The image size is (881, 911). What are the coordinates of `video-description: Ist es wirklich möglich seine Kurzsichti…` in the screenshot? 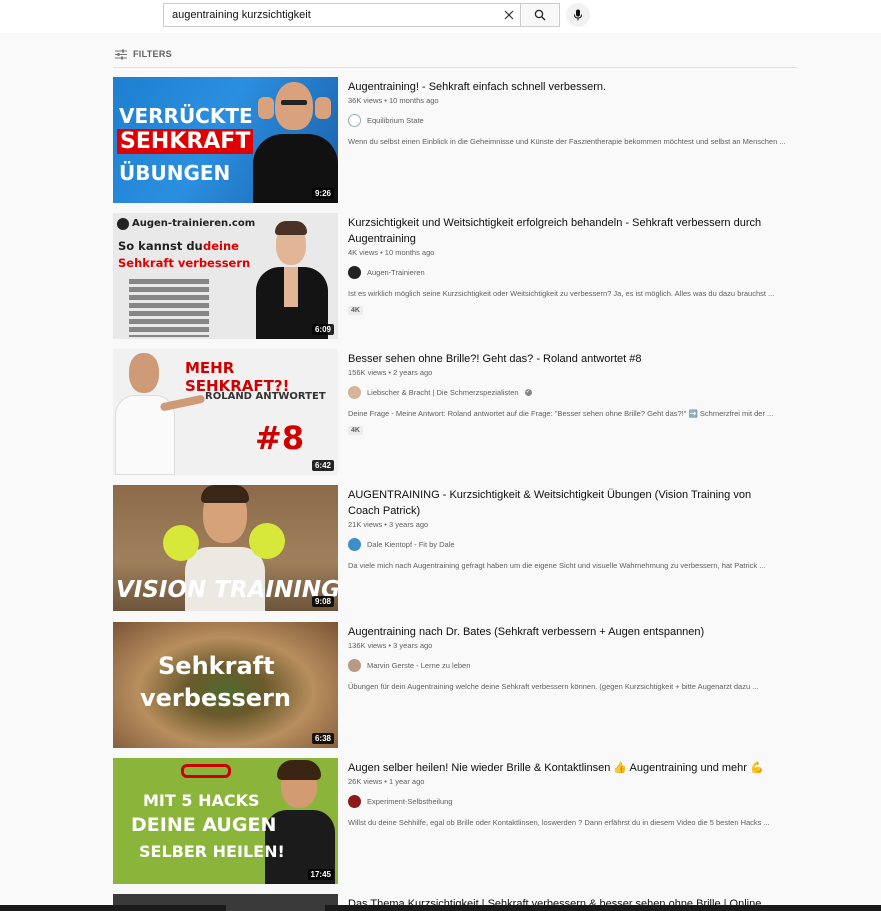 It's located at (561, 293).